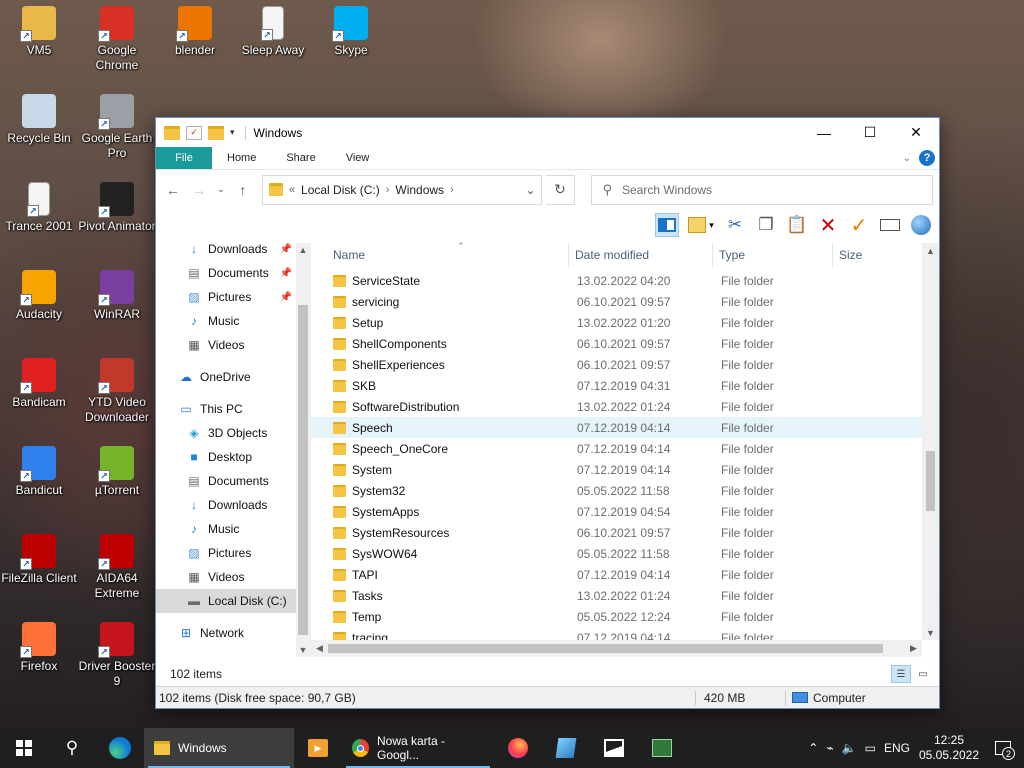  Describe the element at coordinates (616, 427) in the screenshot. I see `table-row: Speech 07.12.2019 04:14 File folder` at that location.